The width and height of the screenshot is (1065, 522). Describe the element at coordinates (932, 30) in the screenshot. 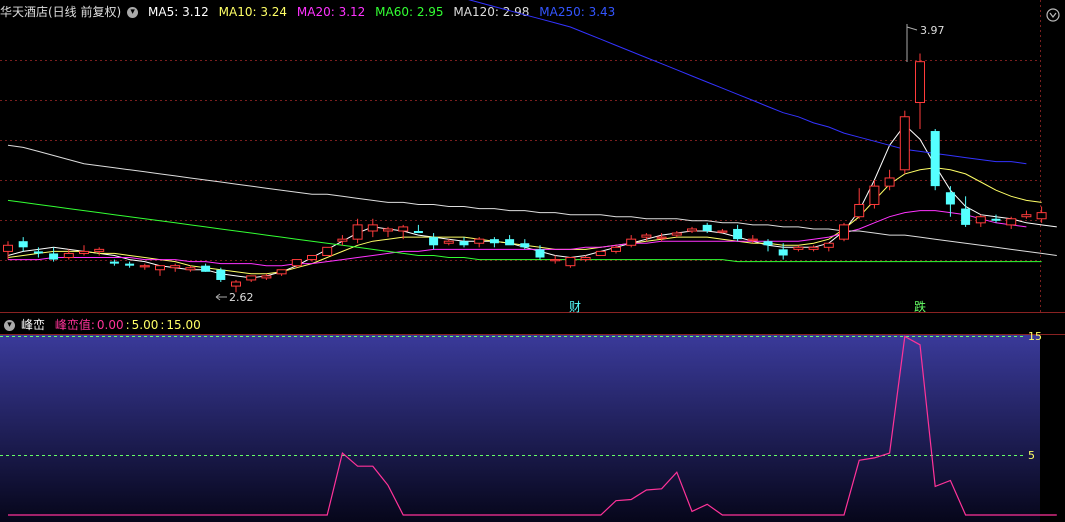

I see `high-label: 3.97` at that location.